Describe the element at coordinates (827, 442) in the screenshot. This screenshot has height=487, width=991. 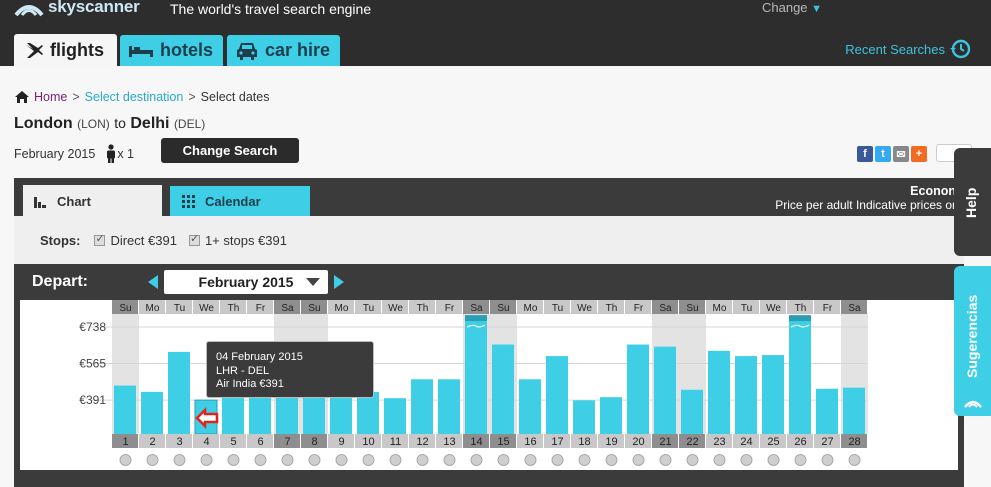
I see `day-number-label: 27` at that location.